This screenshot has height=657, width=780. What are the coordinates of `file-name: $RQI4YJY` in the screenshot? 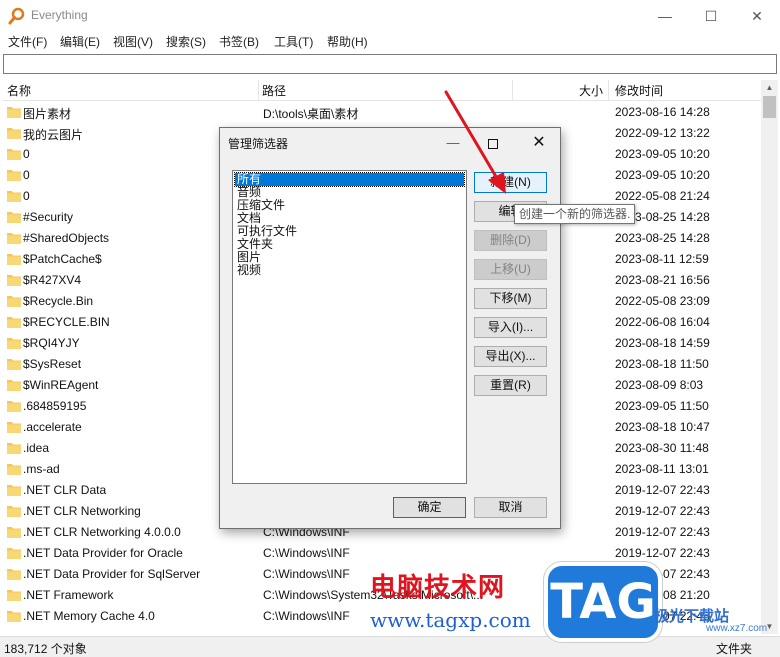 It's located at (51, 343).